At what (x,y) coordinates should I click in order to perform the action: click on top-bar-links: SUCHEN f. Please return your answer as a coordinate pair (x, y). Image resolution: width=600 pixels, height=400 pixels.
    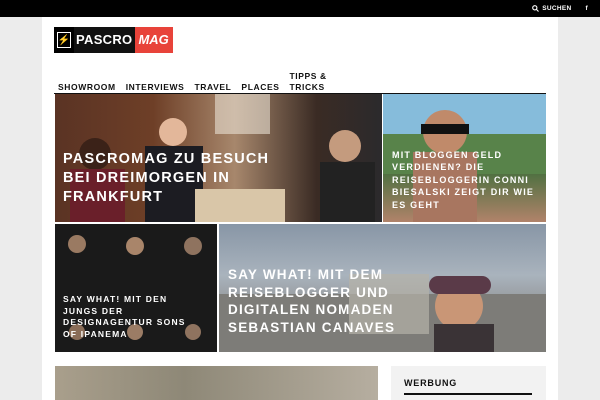
    Looking at the image, I should click on (560, 8).